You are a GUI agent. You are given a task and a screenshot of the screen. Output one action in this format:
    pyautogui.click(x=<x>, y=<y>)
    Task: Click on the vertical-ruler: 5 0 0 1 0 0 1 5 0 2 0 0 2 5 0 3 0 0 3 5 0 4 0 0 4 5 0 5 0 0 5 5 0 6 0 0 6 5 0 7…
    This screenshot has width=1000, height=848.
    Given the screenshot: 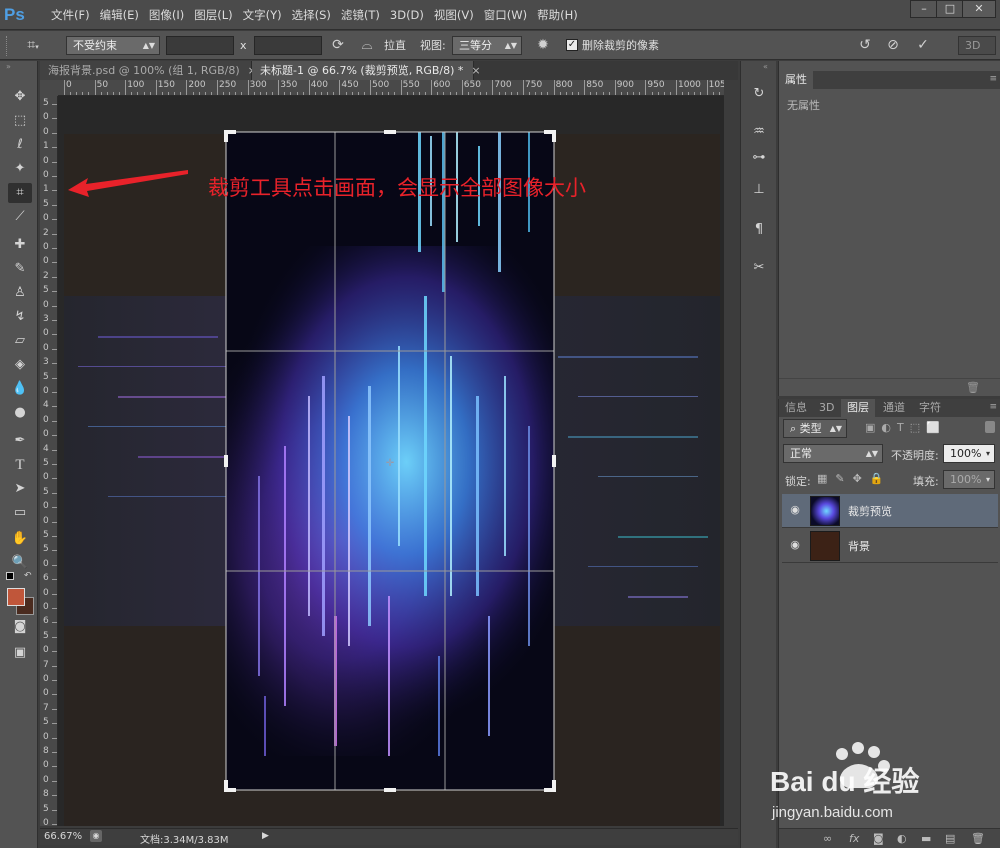 What is the action you would take?
    pyautogui.click(x=49, y=461)
    